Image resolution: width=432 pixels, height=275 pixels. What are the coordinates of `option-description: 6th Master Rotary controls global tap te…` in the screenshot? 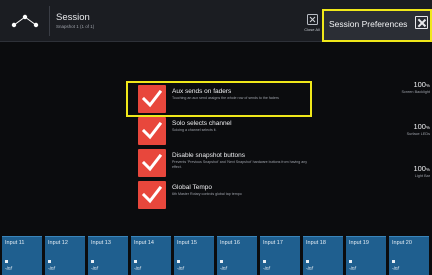 It's located at (207, 194).